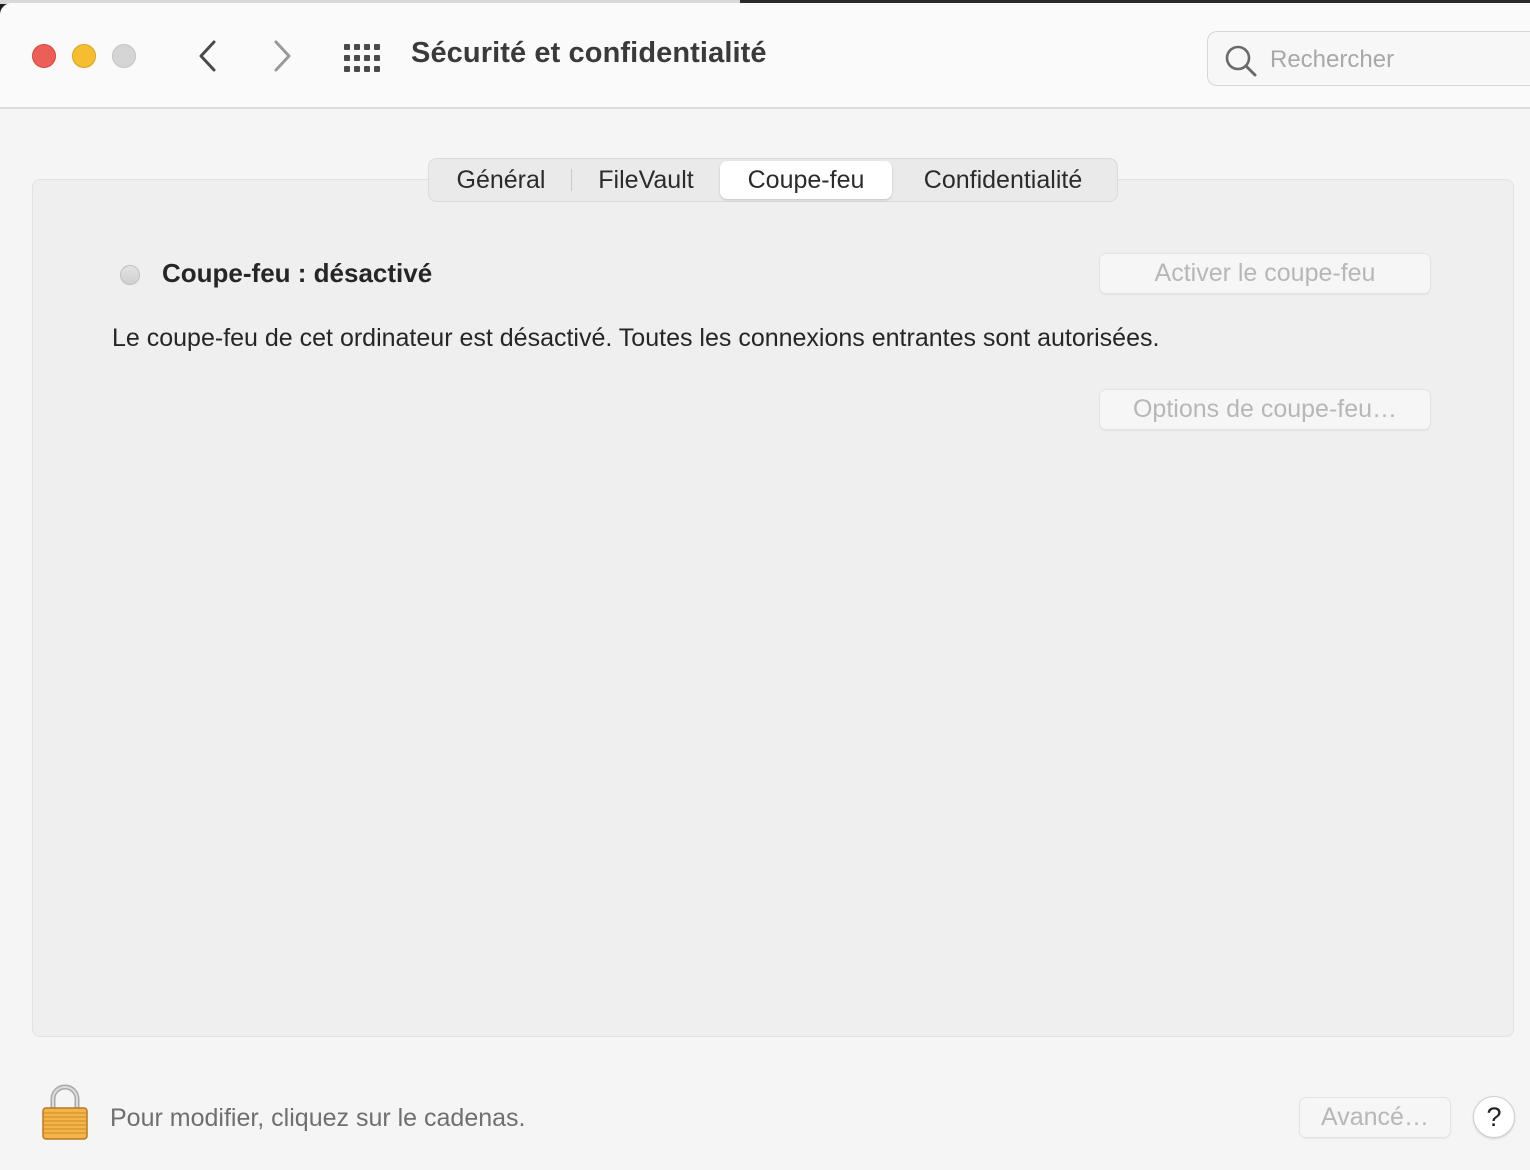 This screenshot has height=1170, width=1530. I want to click on search-field, so click(1368, 58).